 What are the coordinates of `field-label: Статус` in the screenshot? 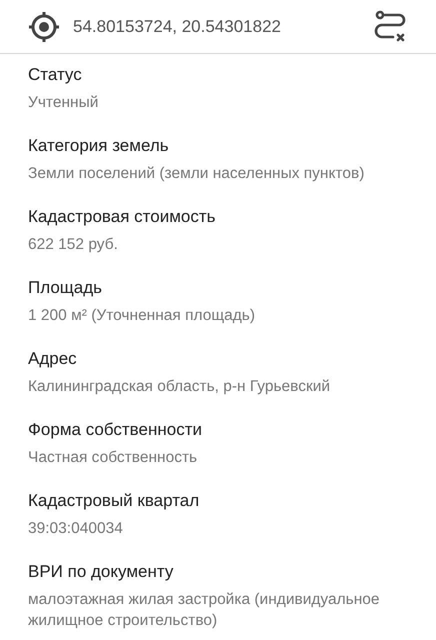 It's located at (55, 74).